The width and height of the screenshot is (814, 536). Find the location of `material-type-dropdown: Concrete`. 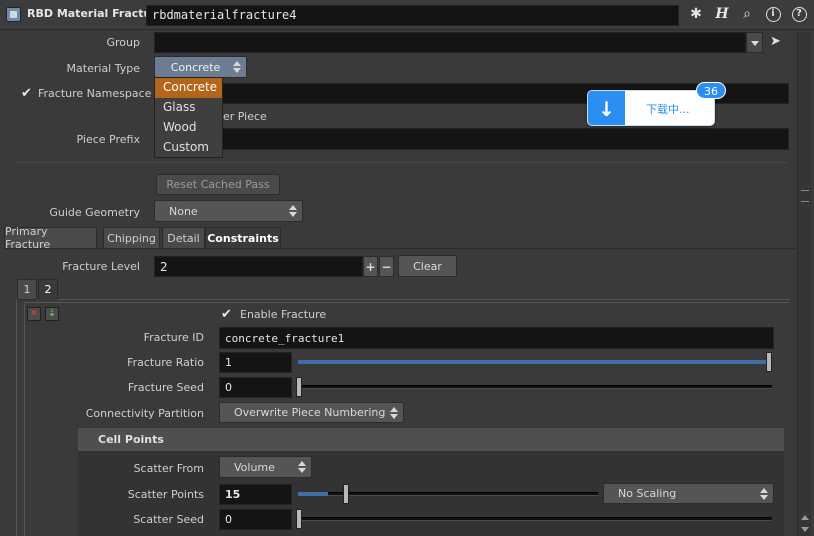

material-type-dropdown: Concrete is located at coordinates (200, 67).